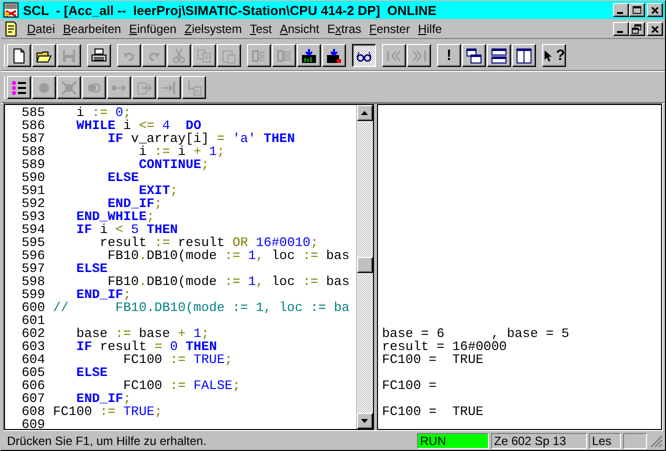  I want to click on menu-item: Datei, so click(41, 29).